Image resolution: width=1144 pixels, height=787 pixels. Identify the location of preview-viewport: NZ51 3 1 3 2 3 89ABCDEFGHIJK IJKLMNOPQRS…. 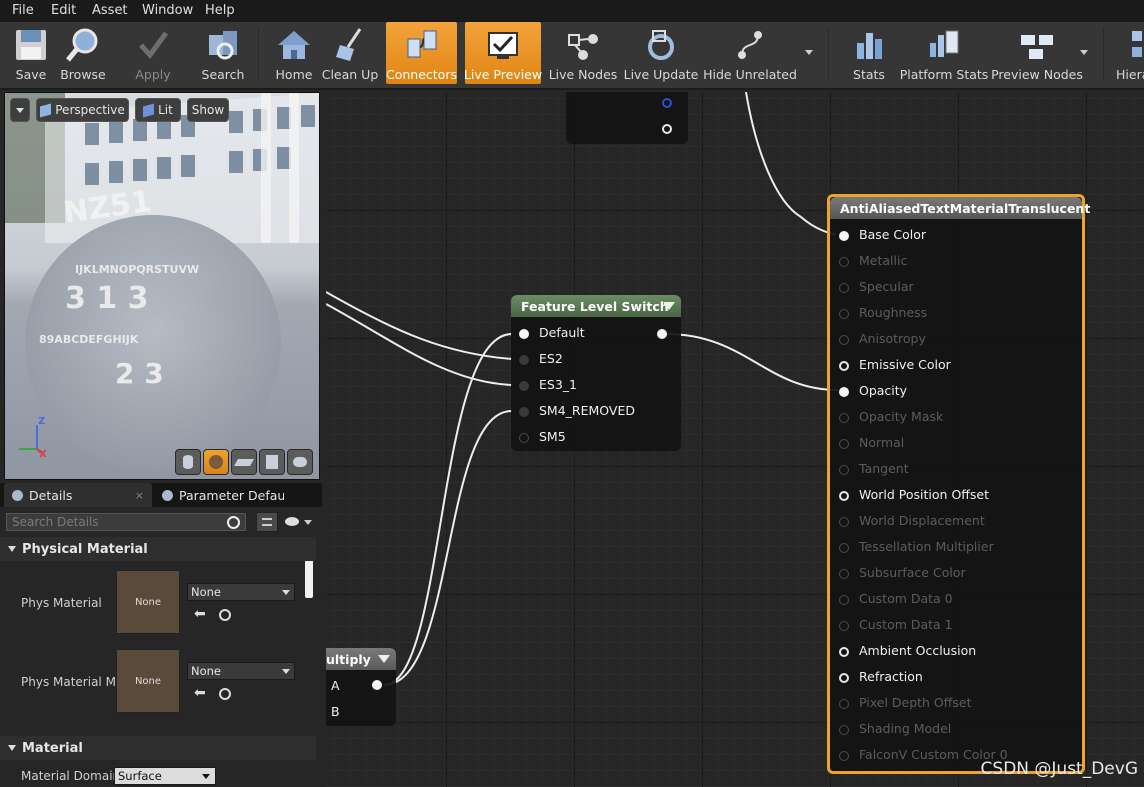
(162, 286).